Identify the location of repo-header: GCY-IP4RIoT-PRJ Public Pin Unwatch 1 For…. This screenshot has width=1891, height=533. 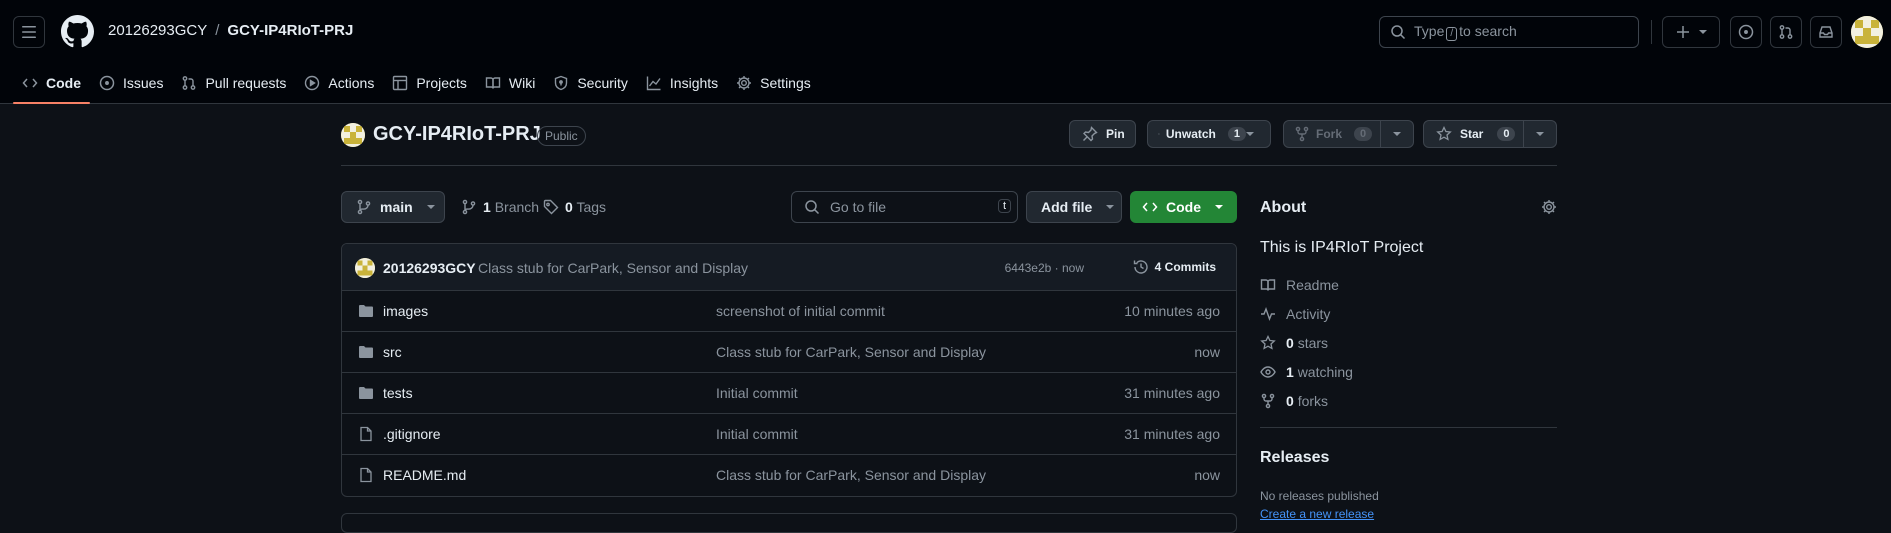
(949, 143).